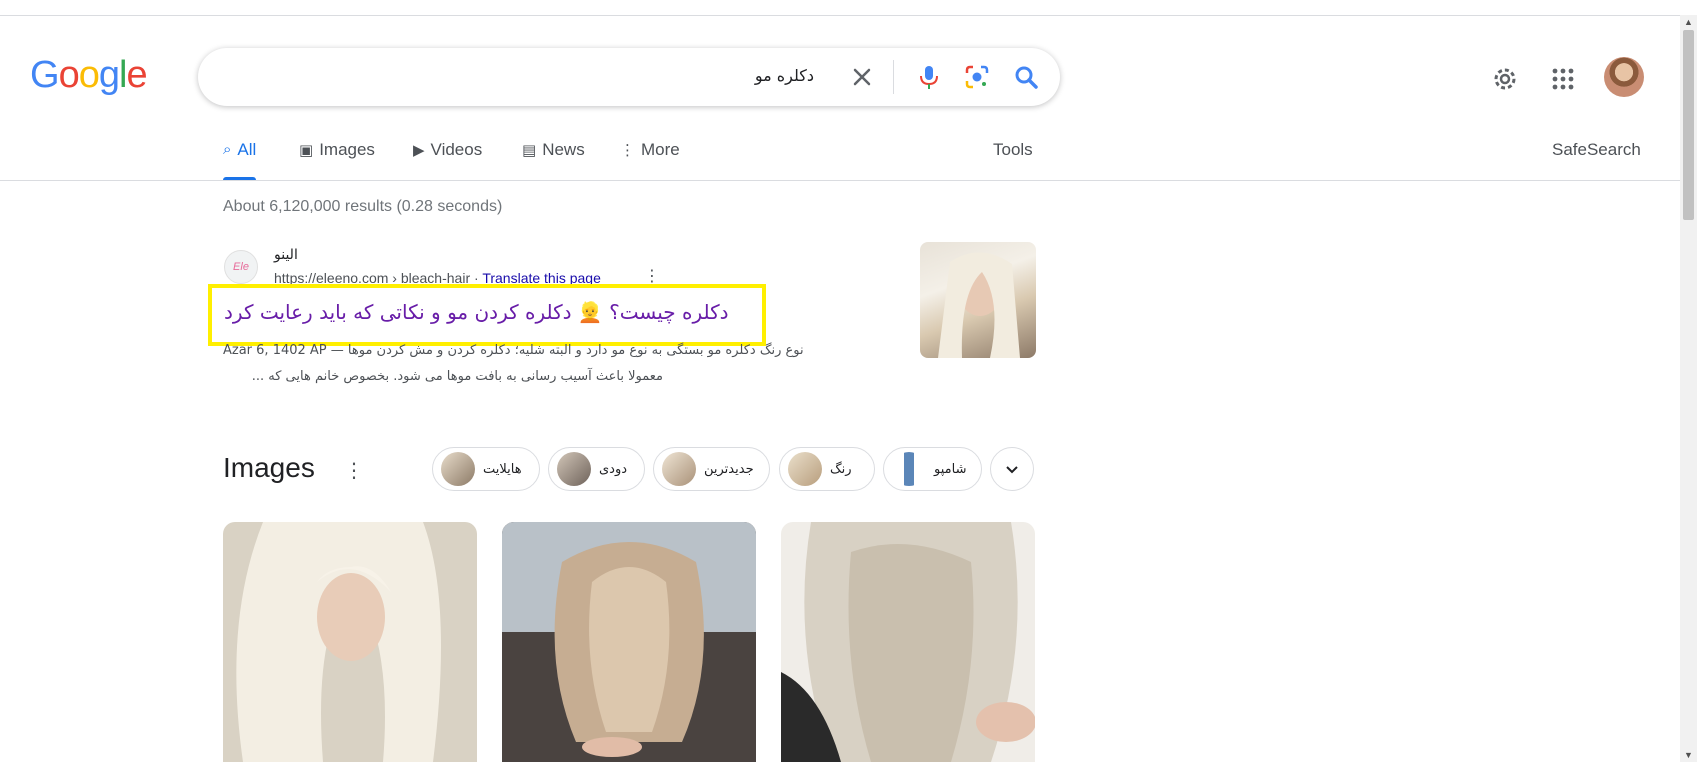  I want to click on microphone-icon, so click(929, 77).